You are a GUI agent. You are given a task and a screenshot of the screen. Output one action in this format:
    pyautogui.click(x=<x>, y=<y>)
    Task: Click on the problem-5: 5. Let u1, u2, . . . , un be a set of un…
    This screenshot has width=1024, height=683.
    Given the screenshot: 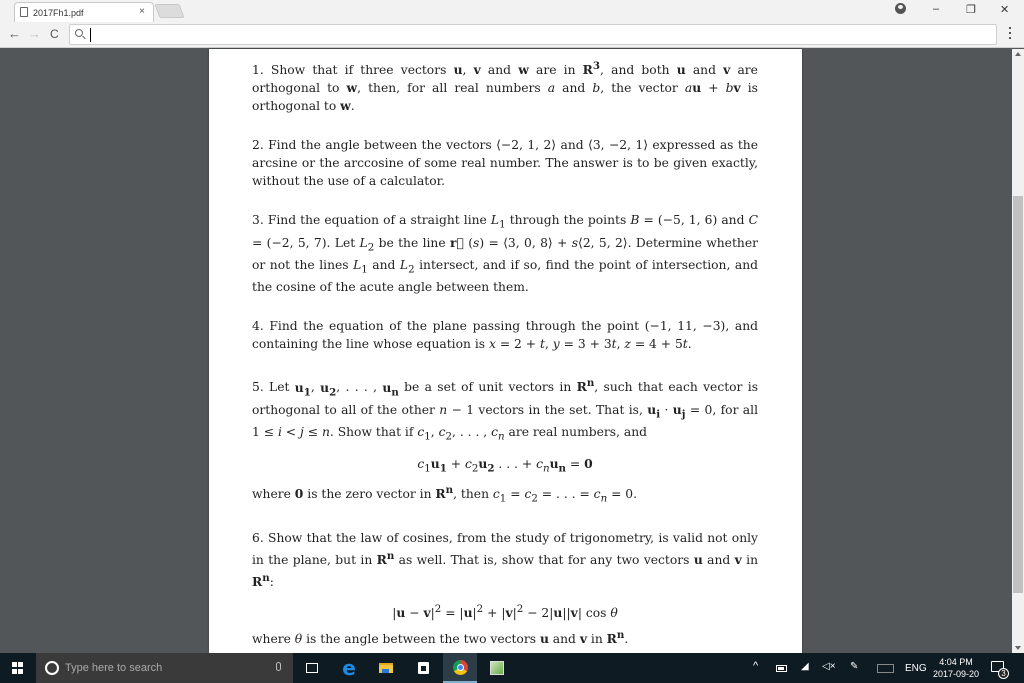 What is the action you would take?
    pyautogui.click(x=505, y=440)
    